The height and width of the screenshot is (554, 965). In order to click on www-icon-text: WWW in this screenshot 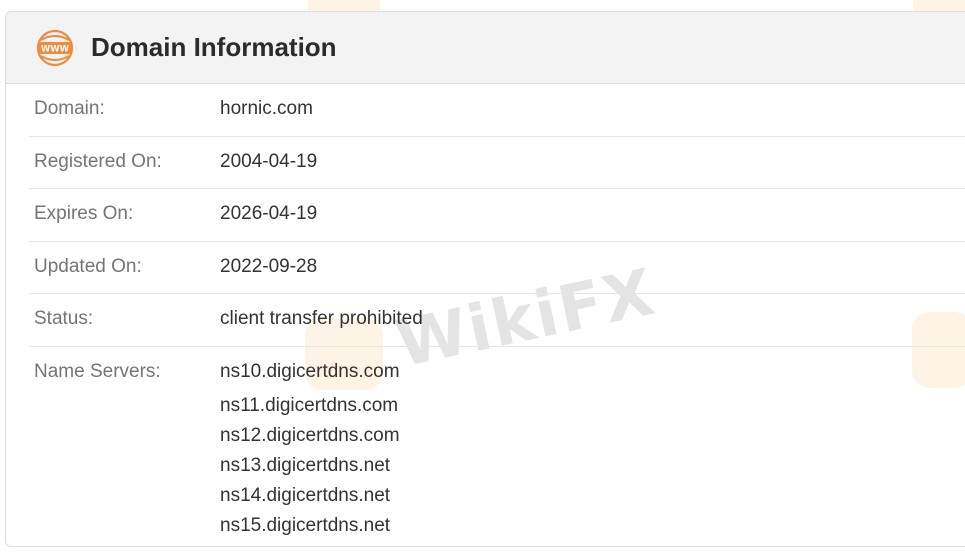, I will do `click(55, 49)`.